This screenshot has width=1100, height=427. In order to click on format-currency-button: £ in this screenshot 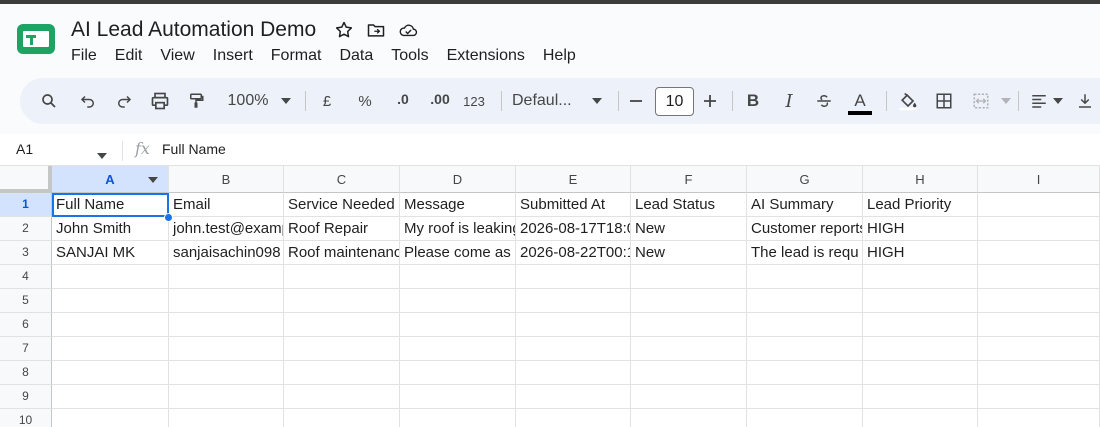, I will do `click(327, 101)`.